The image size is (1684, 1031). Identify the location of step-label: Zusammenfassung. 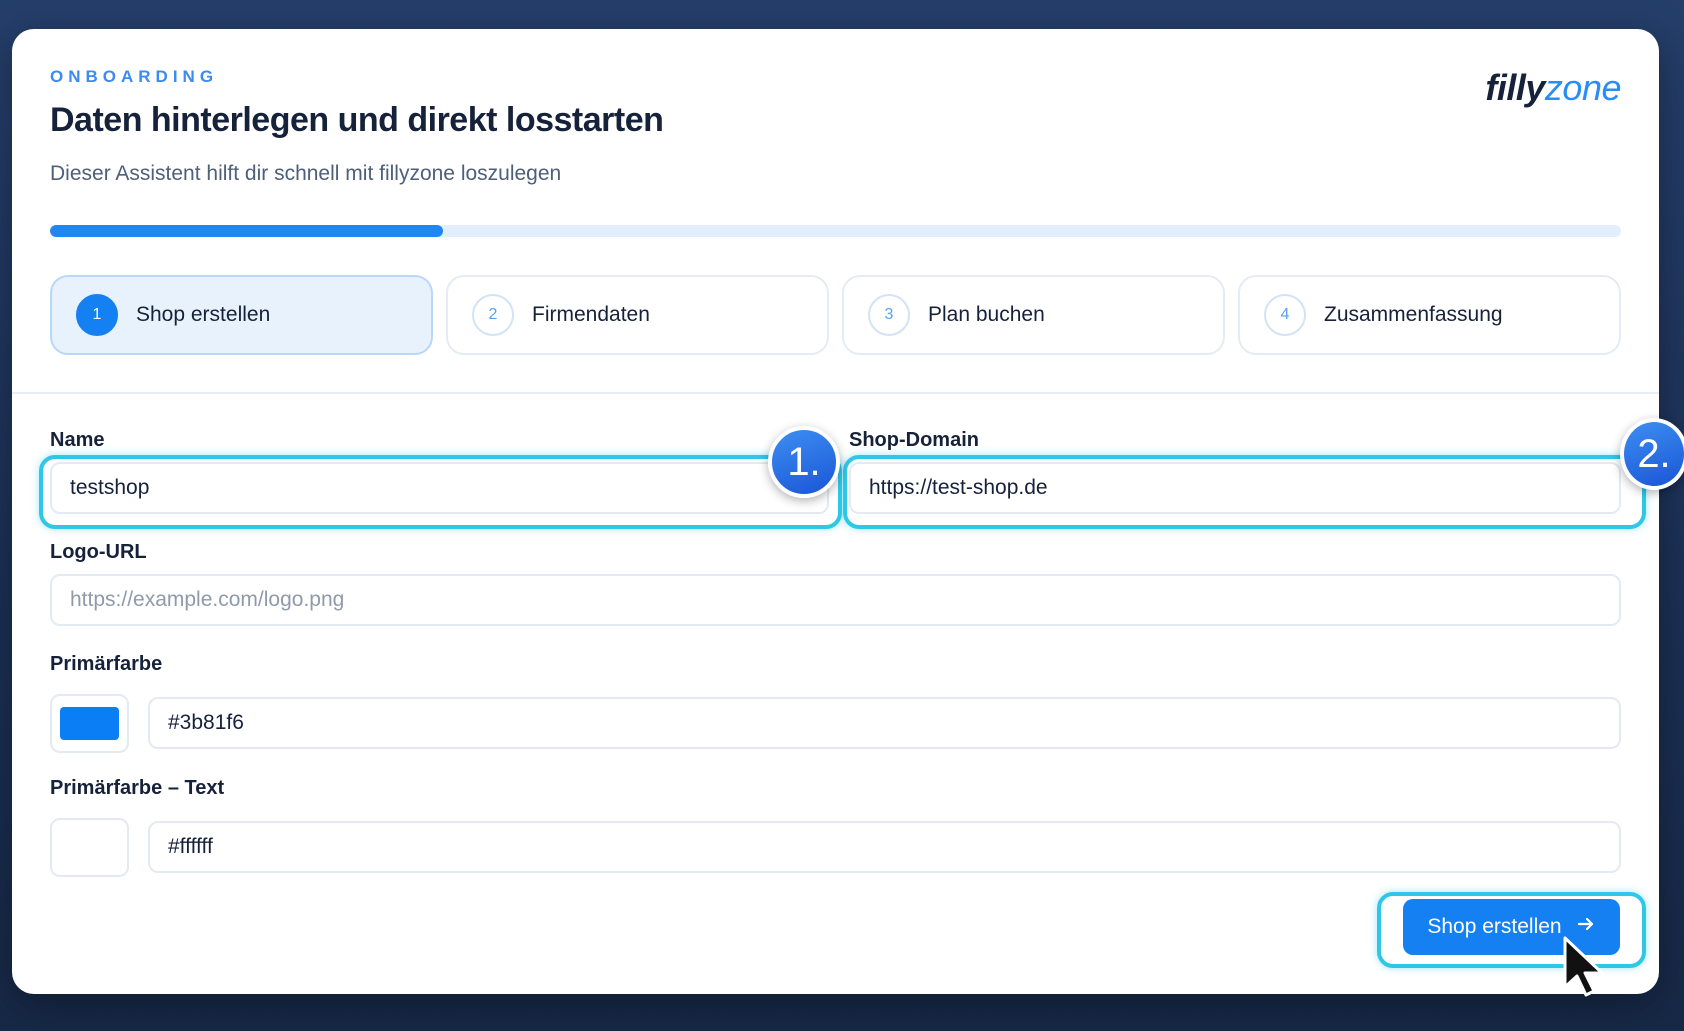
(1413, 314).